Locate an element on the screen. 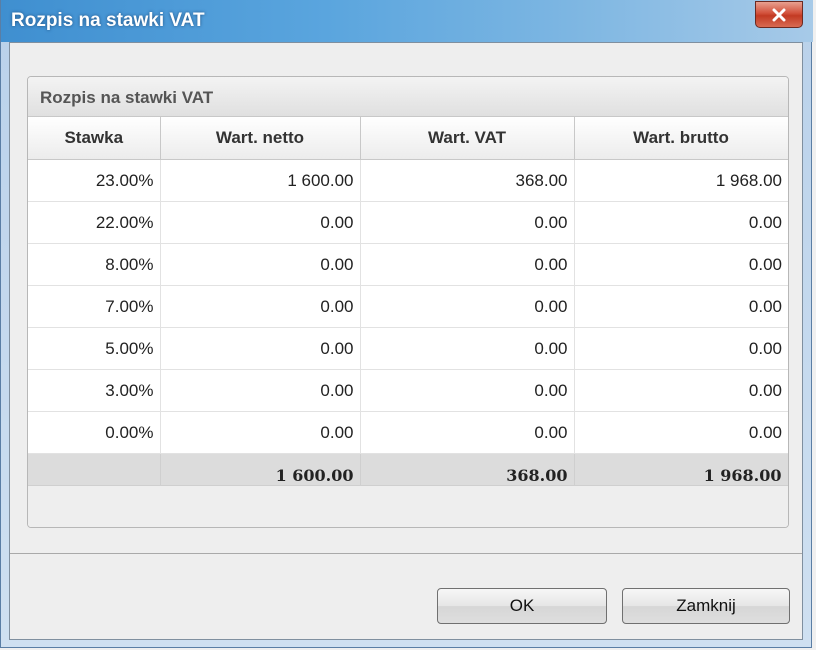  cell-rate: 3.00% is located at coordinates (94, 390).